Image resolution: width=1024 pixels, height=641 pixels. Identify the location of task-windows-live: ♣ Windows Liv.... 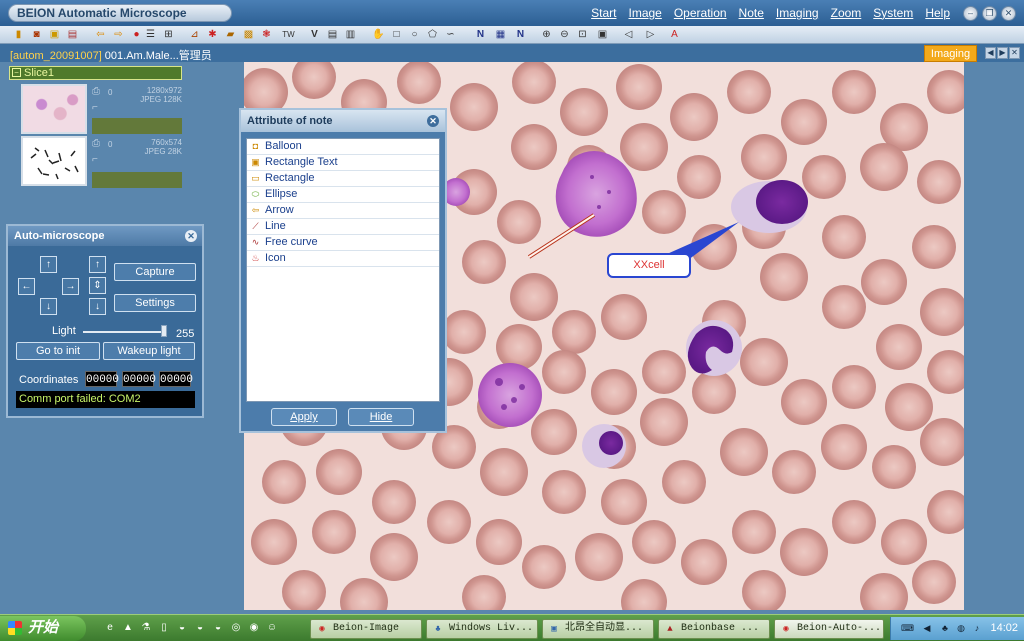
(482, 629).